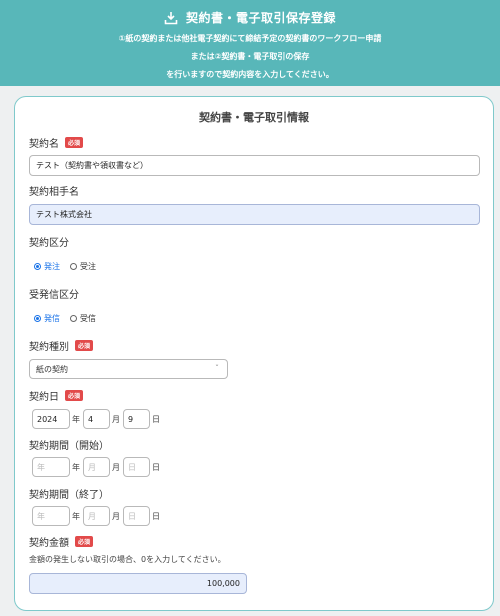  I want to click on contract-type-radio-group: 発注 受注, so click(65, 266).